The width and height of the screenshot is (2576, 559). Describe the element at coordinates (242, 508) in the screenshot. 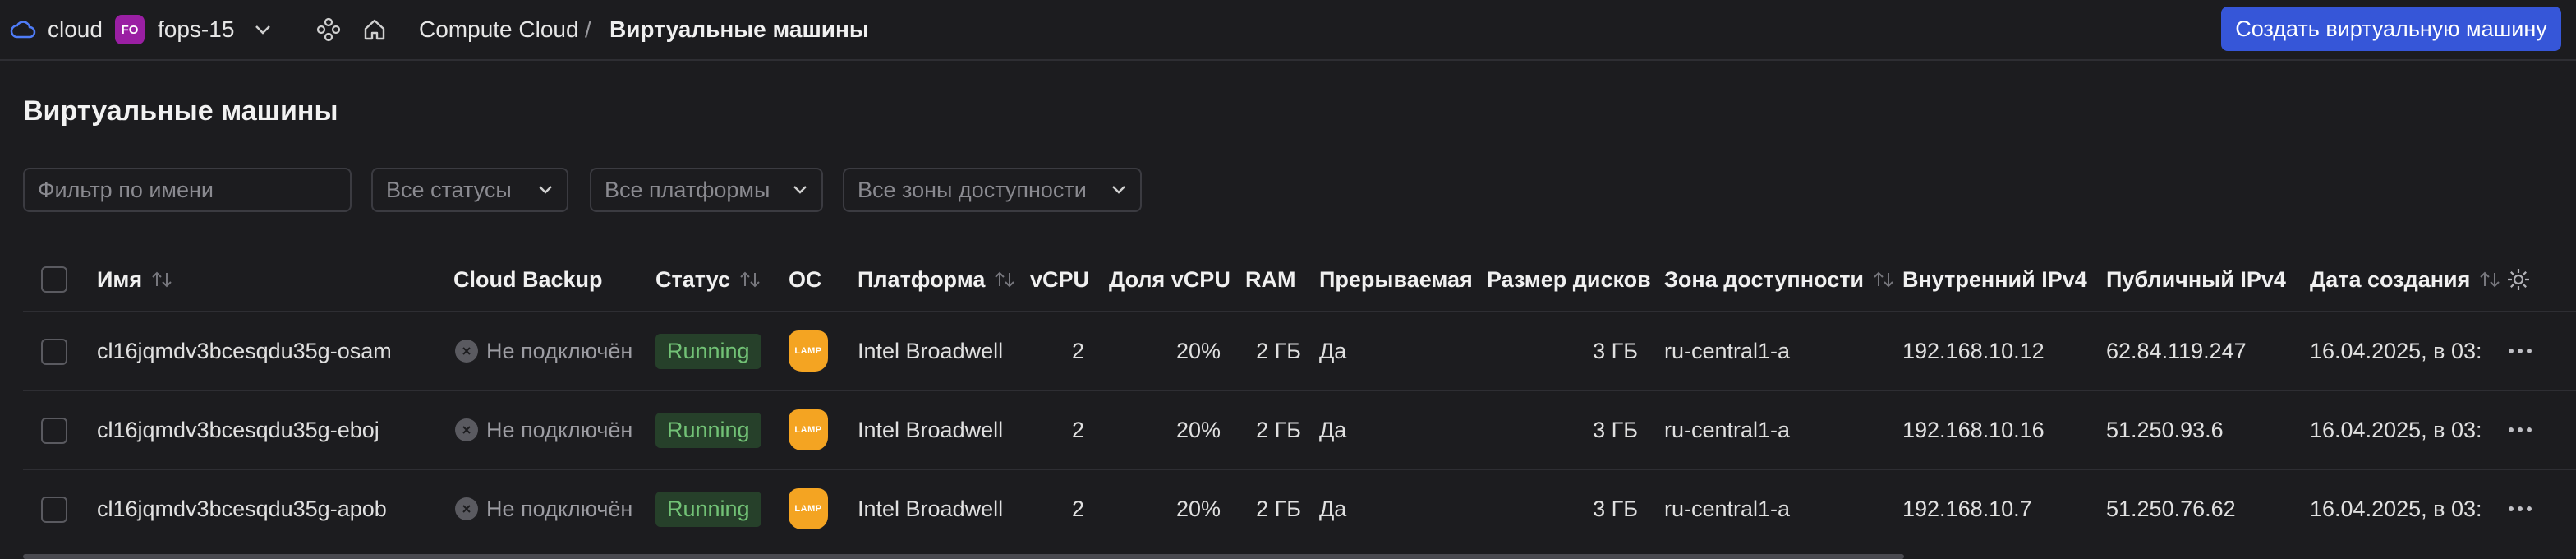

I see `vm-name: cl16jqmdv3bcesqdu35g-apob` at that location.